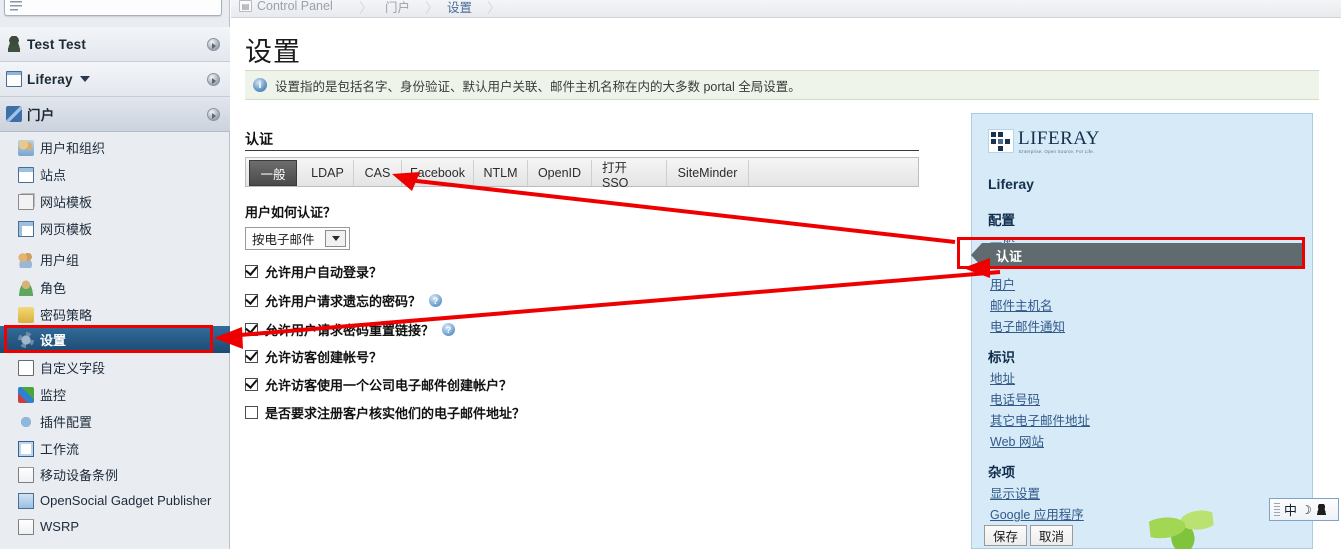 This screenshot has width=1341, height=549. Describe the element at coordinates (115, 287) in the screenshot. I see `sidebar-item-roles: 角色` at that location.